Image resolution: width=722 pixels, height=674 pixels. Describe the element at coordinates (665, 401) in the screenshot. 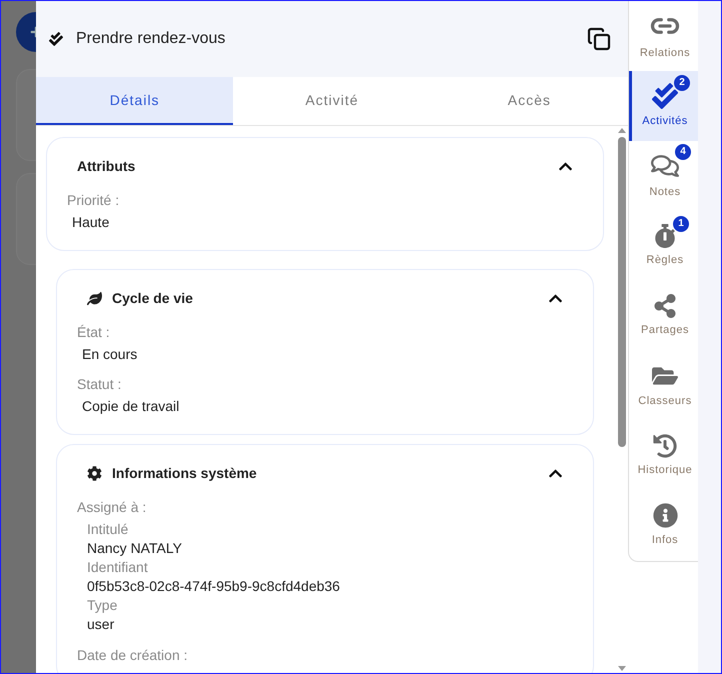

I see `side-nav-label: Classeurs` at that location.